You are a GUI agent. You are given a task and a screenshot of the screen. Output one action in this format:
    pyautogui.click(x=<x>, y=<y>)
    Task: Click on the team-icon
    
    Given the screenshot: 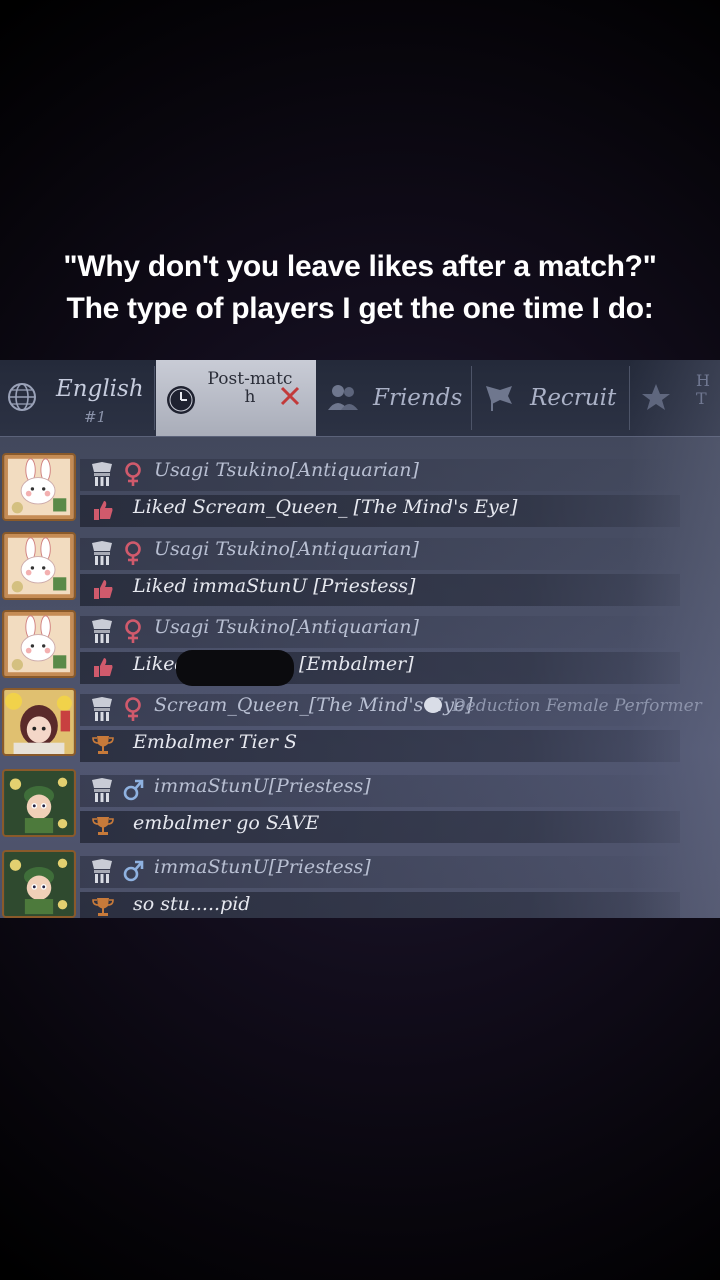 What is the action you would take?
    pyautogui.click(x=656, y=397)
    